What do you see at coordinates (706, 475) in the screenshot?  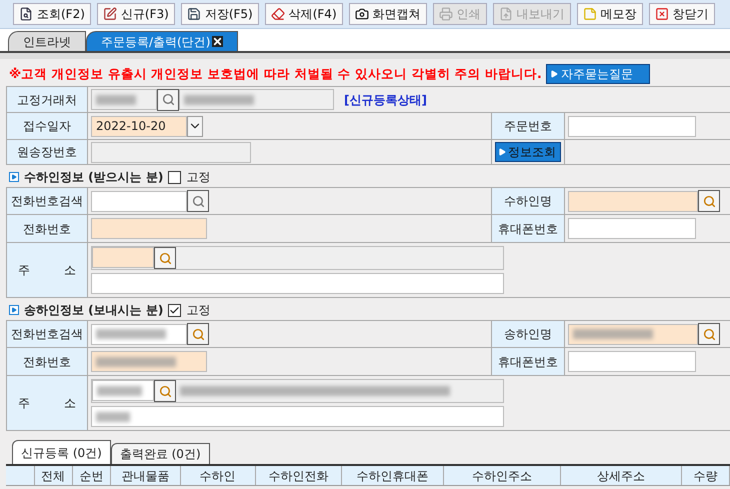 I see `column-header: 수량` at bounding box center [706, 475].